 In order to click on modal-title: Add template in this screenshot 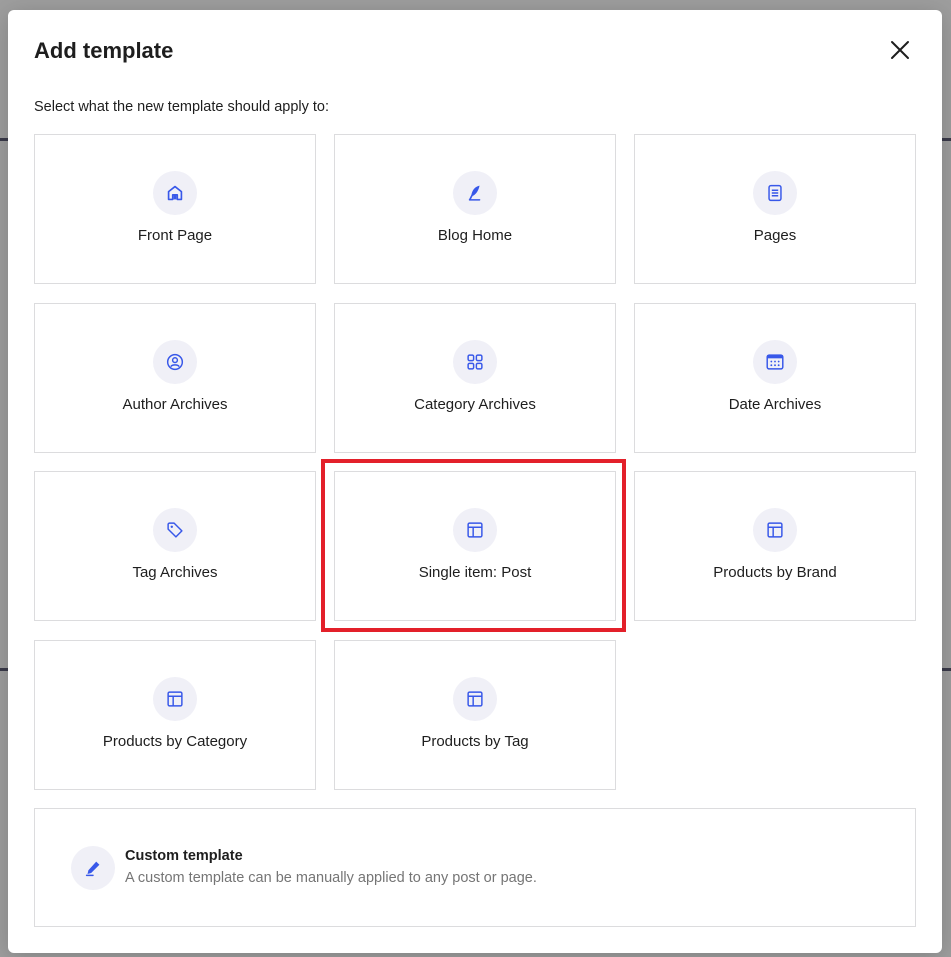, I will do `click(104, 50)`.